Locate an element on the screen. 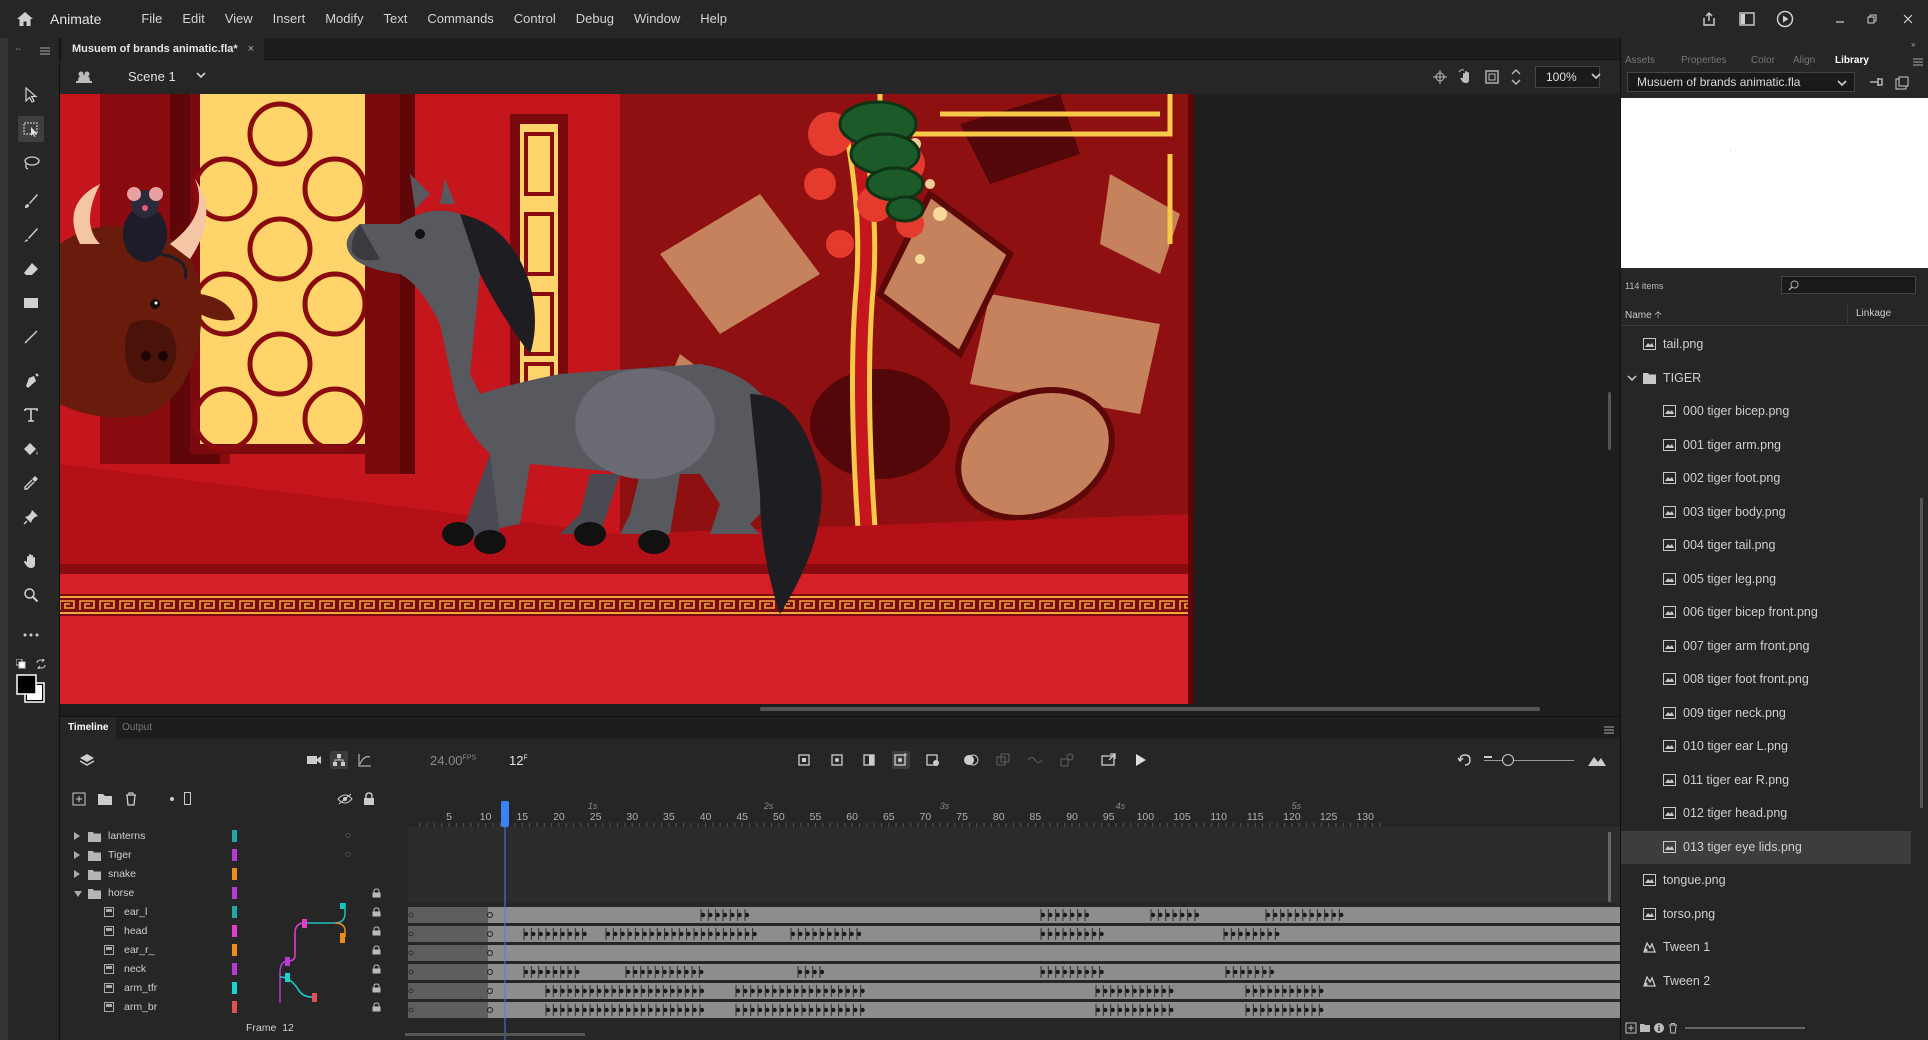  library-item: tongue.png is located at coordinates (1766, 880).